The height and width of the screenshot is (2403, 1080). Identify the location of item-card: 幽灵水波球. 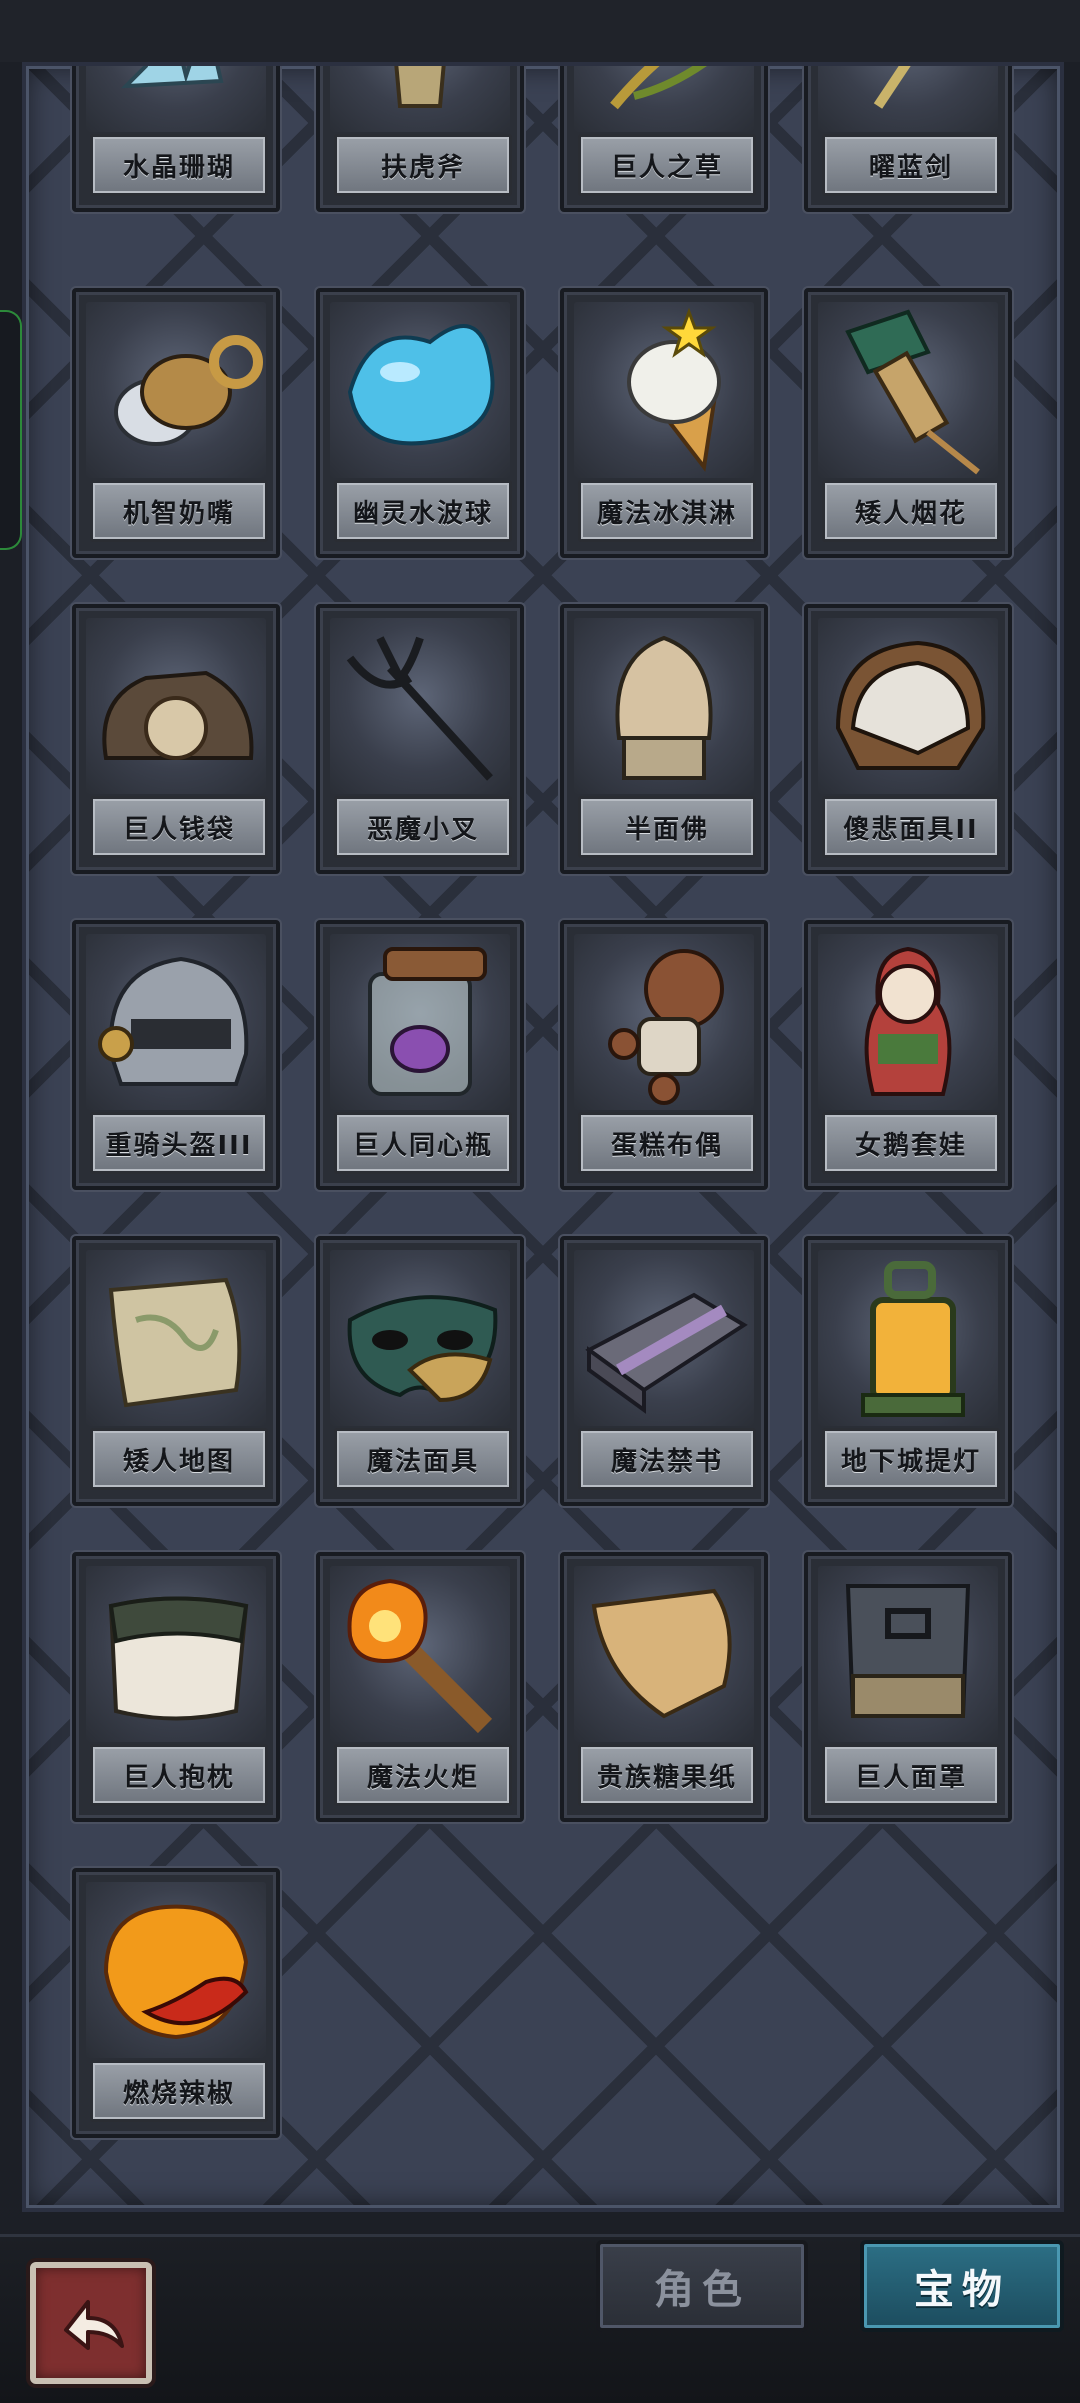
(420, 423).